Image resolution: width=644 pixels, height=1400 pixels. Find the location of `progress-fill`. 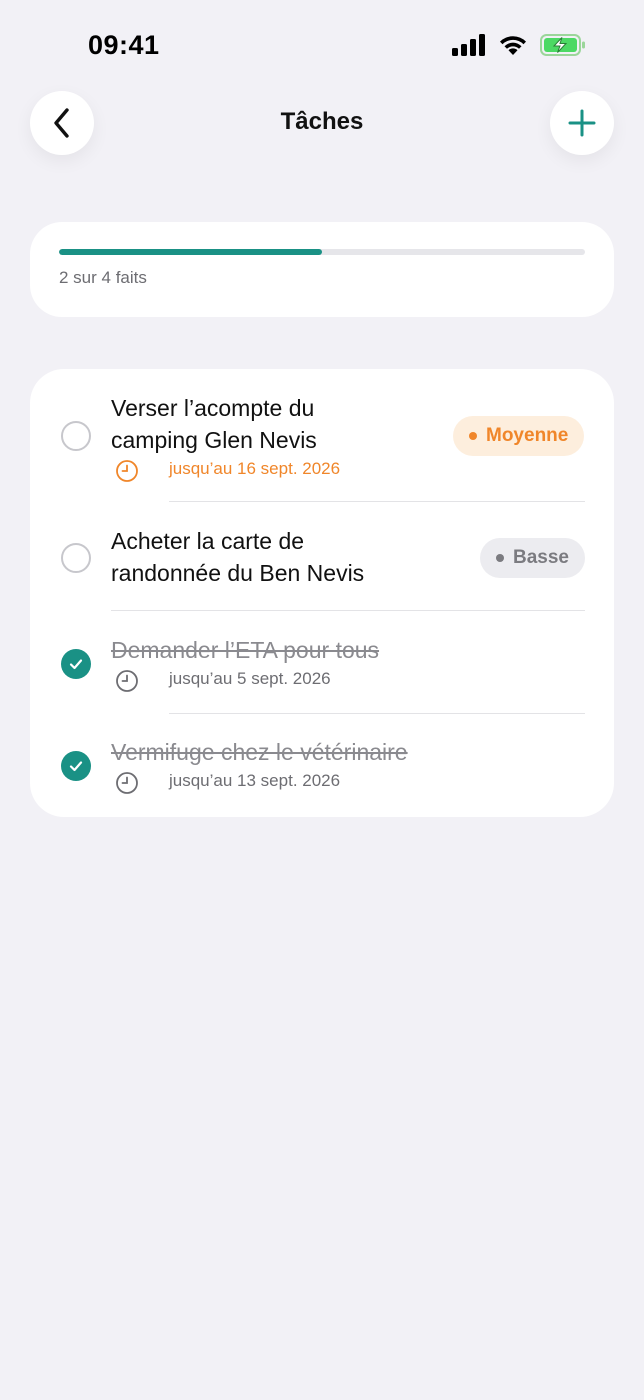

progress-fill is located at coordinates (190, 252).